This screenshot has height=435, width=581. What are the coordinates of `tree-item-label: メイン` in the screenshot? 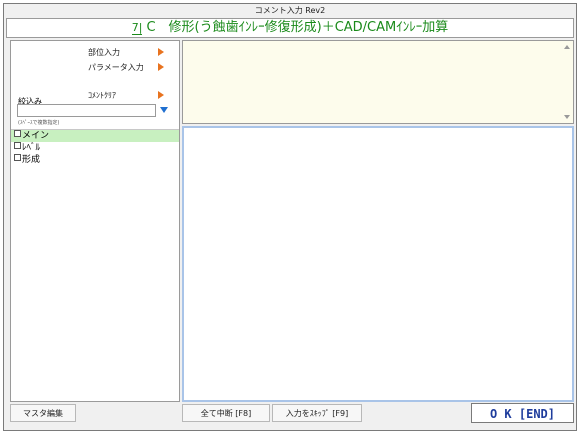 It's located at (36, 136).